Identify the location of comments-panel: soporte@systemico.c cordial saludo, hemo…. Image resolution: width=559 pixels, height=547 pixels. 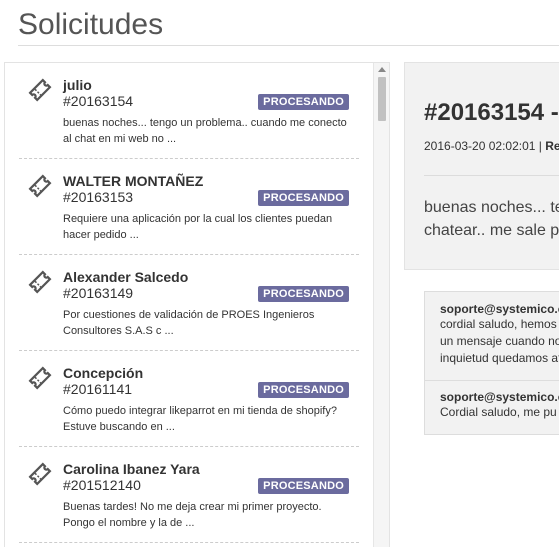
(491, 363).